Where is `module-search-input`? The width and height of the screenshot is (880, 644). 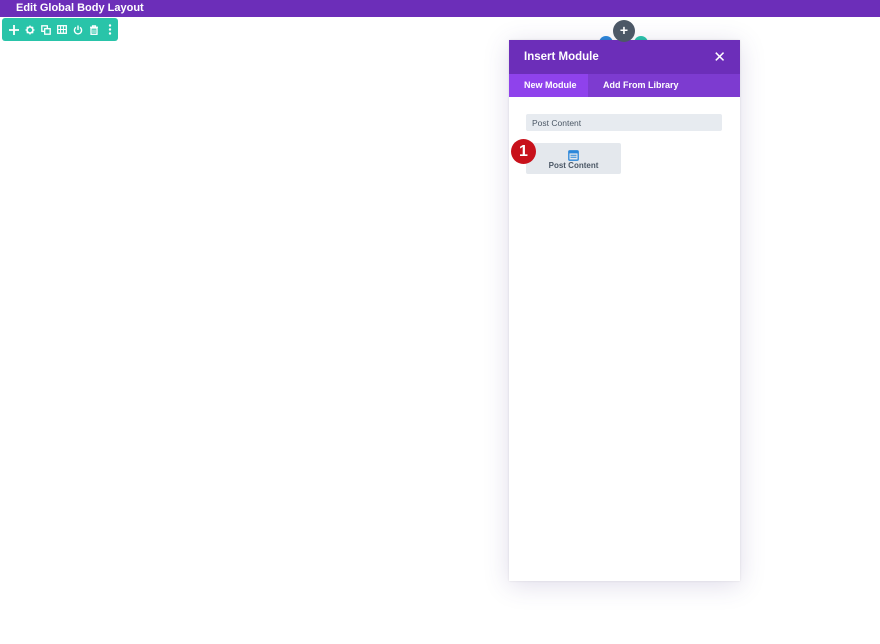 module-search-input is located at coordinates (624, 122).